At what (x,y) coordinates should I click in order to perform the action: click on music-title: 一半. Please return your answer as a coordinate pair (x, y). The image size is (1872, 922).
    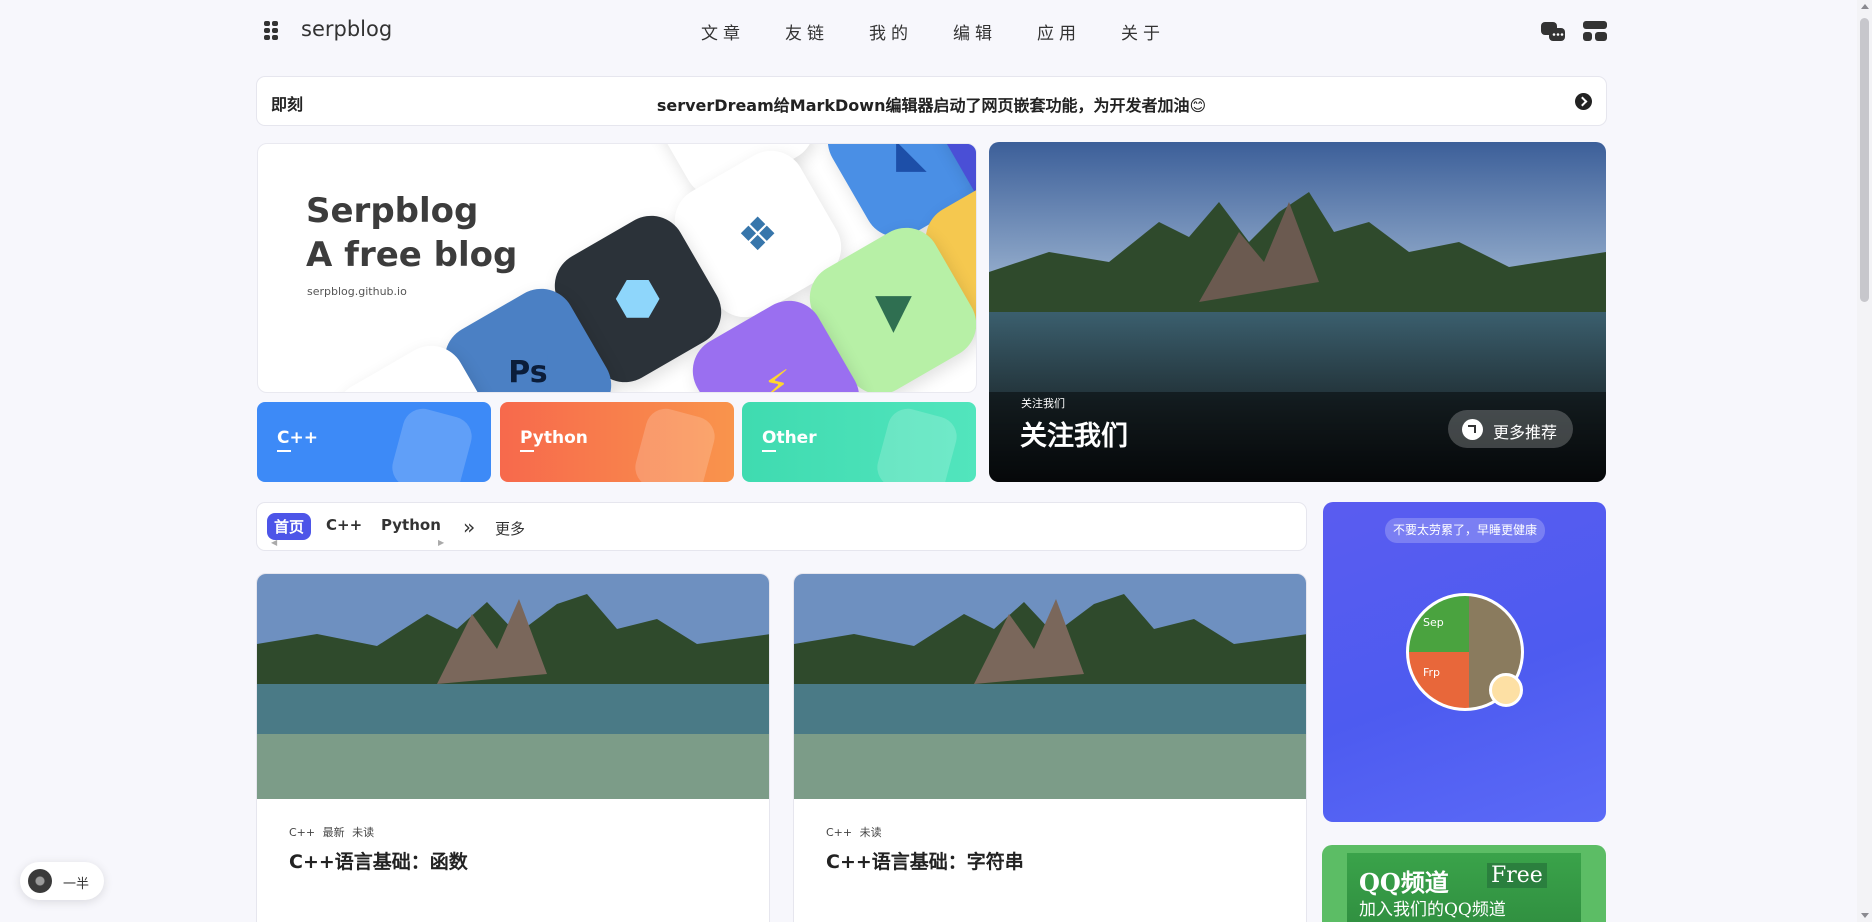
    Looking at the image, I should click on (76, 884).